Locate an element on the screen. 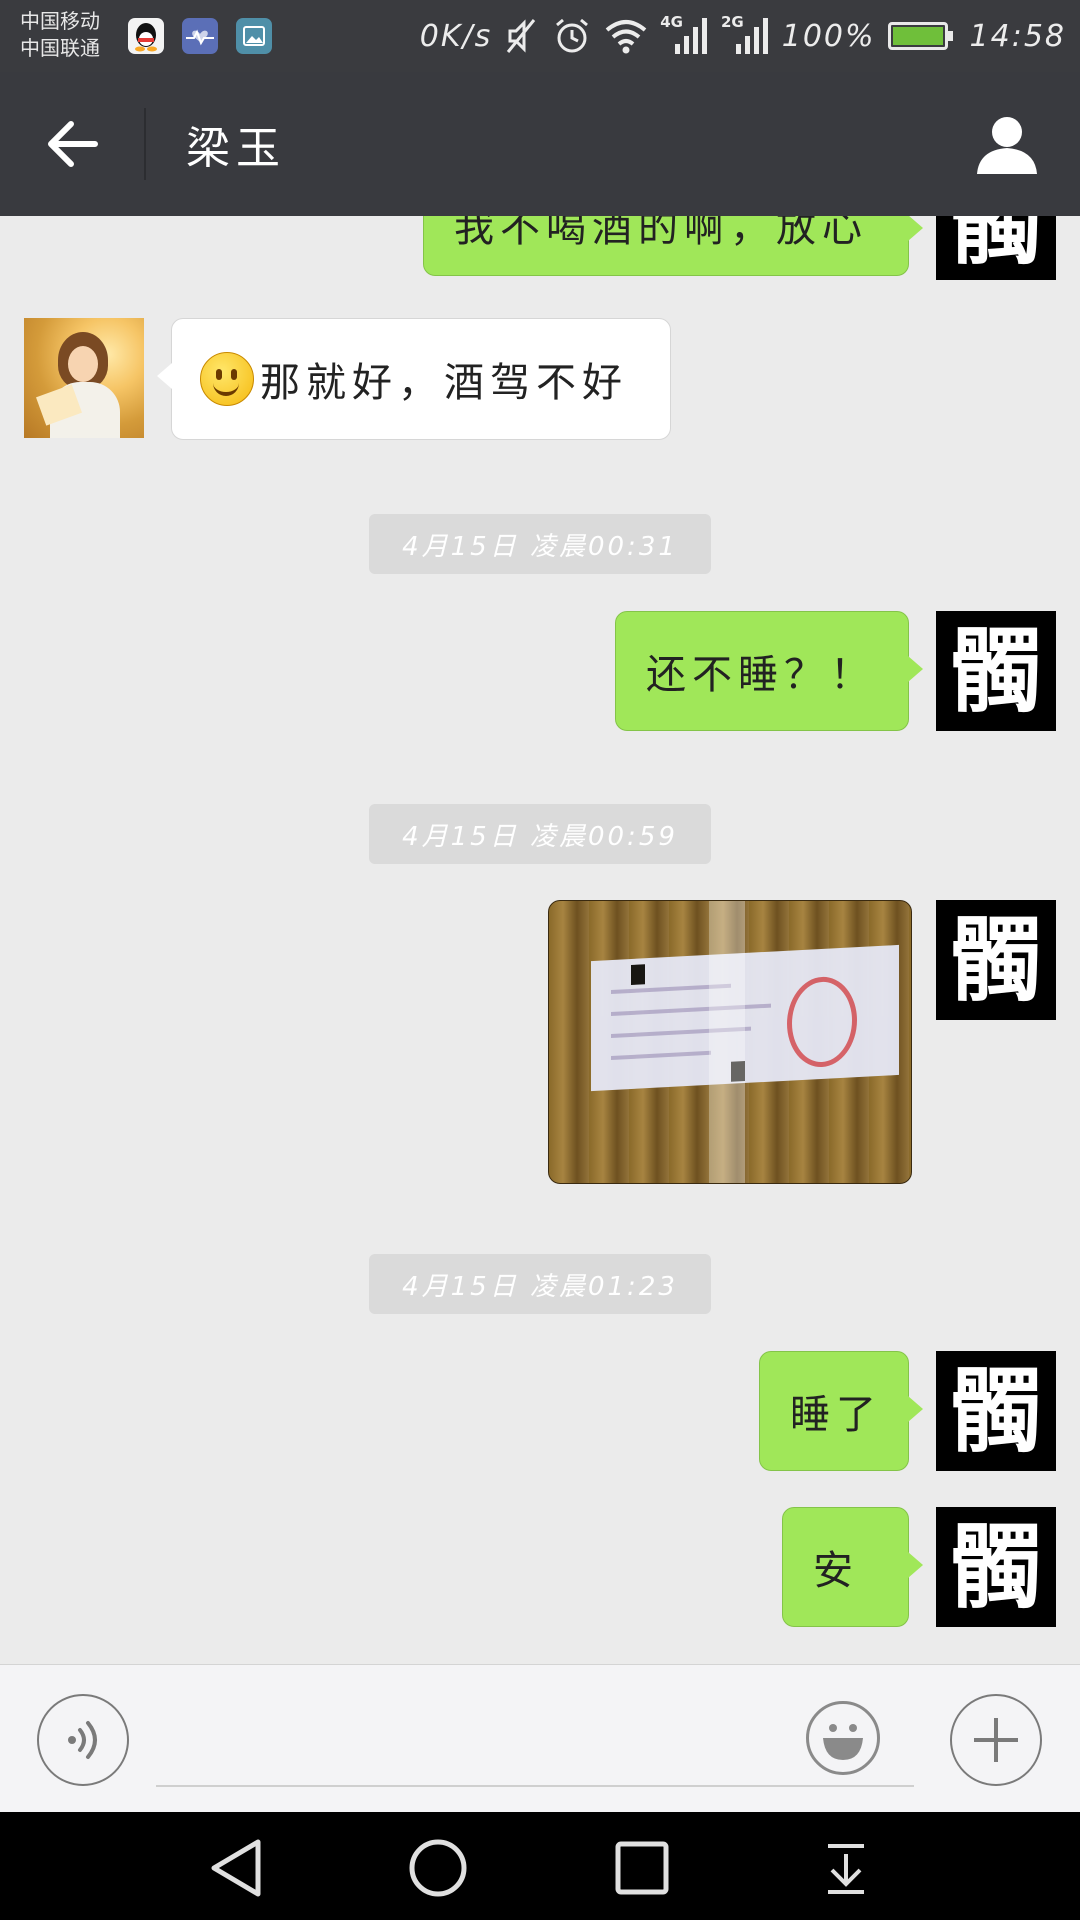 This screenshot has height=1920, width=1080. alarm-icon is located at coordinates (572, 36).